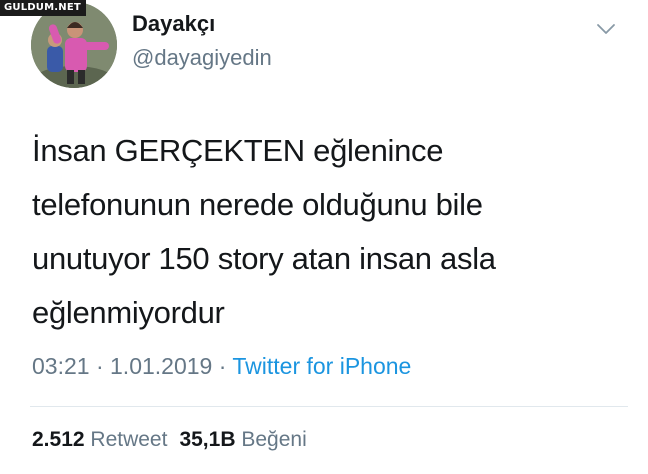  I want to click on tweet-stats: 2.512 Retweet 35,1B Beğeni, so click(169, 440).